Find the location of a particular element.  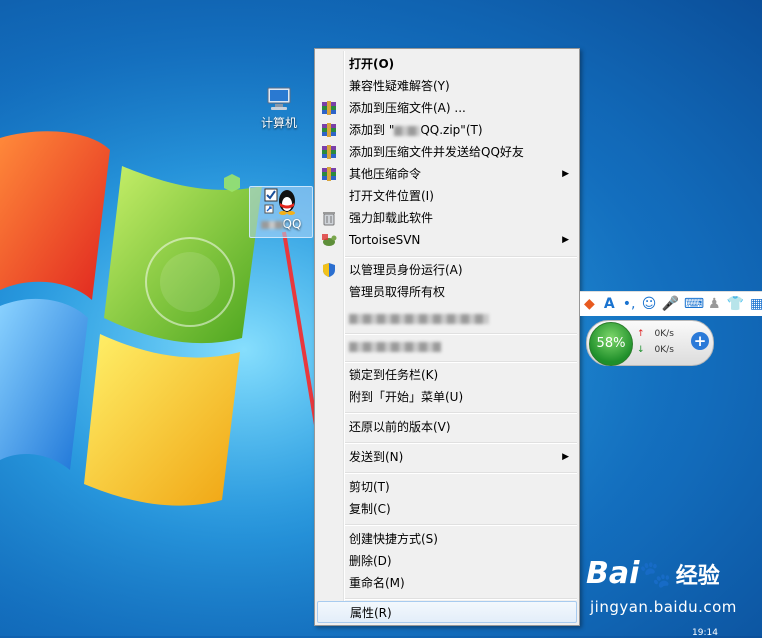

menu-item-rename: 重命名(M) is located at coordinates (447, 583).